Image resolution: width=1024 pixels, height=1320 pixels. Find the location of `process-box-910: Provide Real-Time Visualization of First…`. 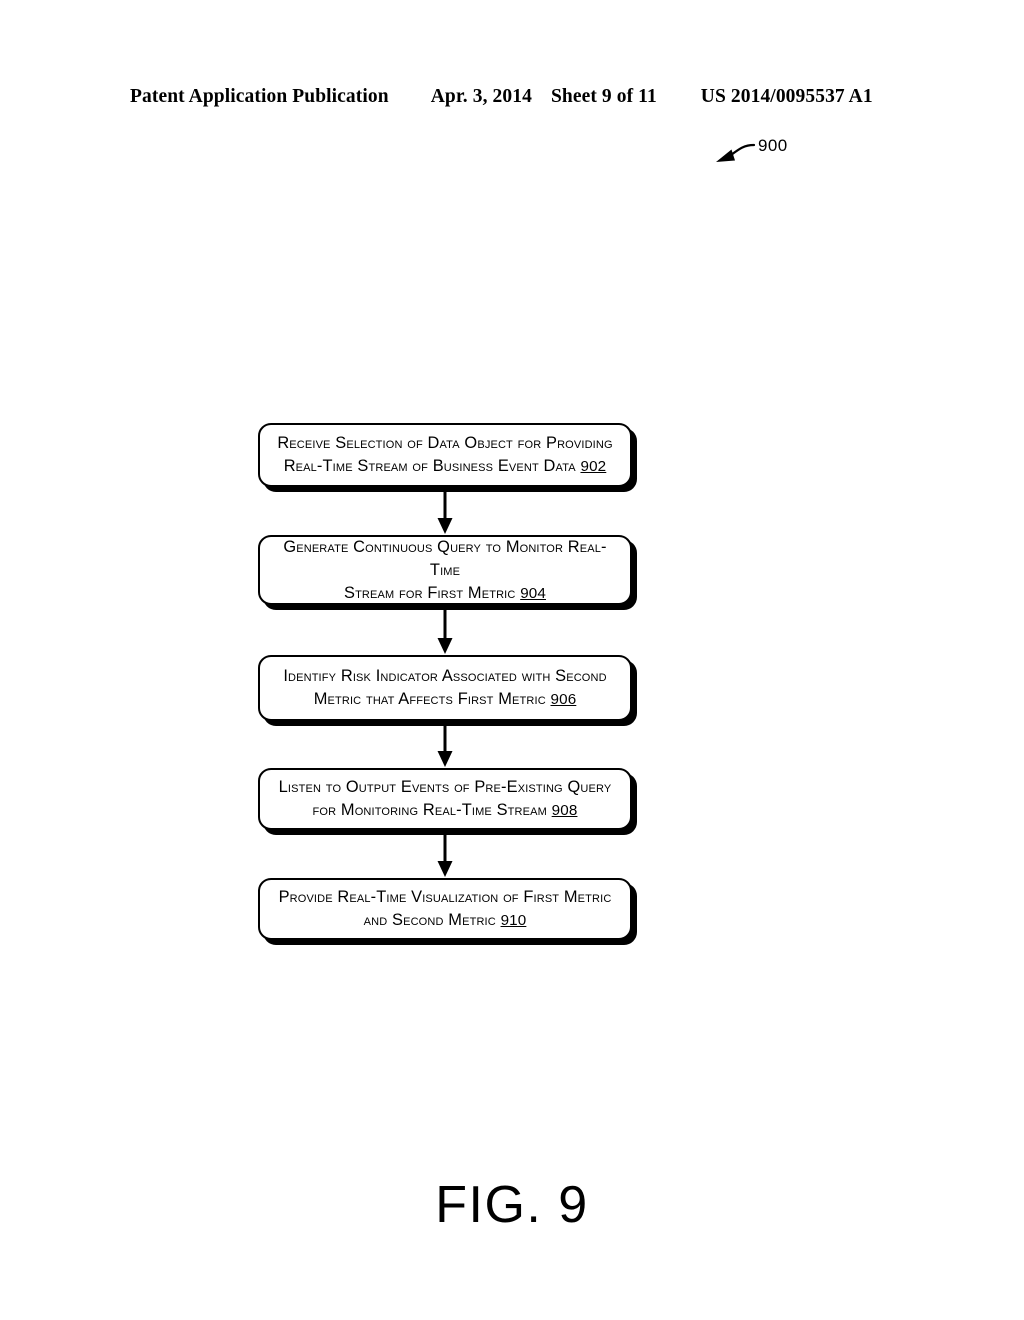

process-box-910: Provide Real-Time Visualization of First… is located at coordinates (445, 909).